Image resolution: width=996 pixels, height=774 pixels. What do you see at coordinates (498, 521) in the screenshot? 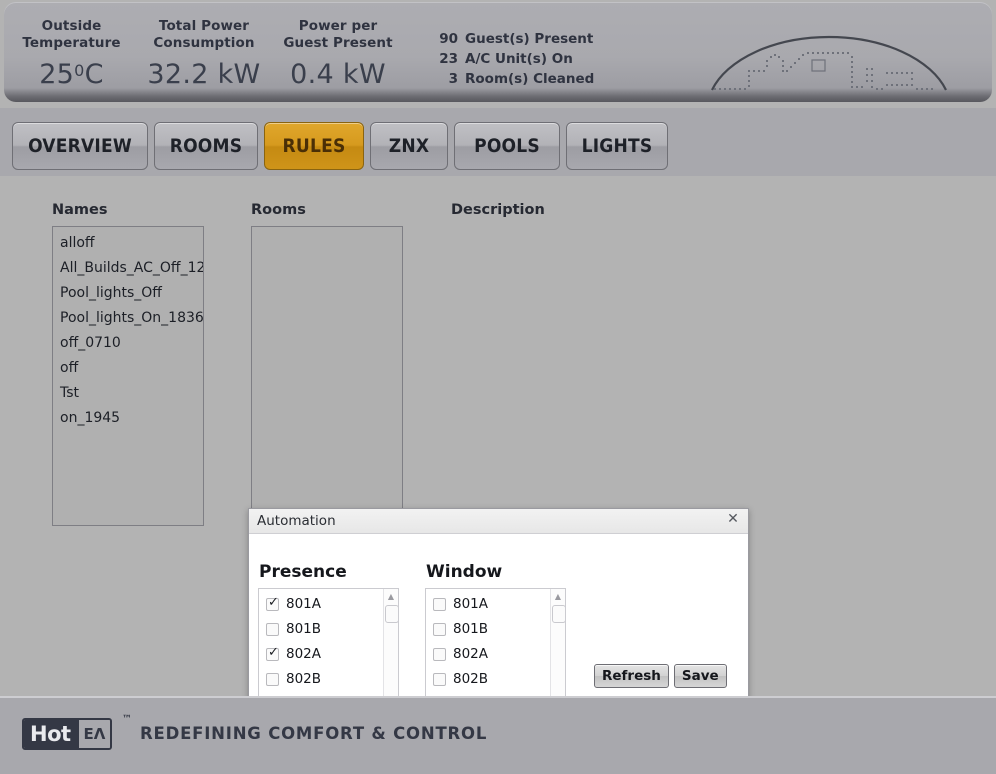
I see `dialog-title-bar: Automation ✕` at bounding box center [498, 521].